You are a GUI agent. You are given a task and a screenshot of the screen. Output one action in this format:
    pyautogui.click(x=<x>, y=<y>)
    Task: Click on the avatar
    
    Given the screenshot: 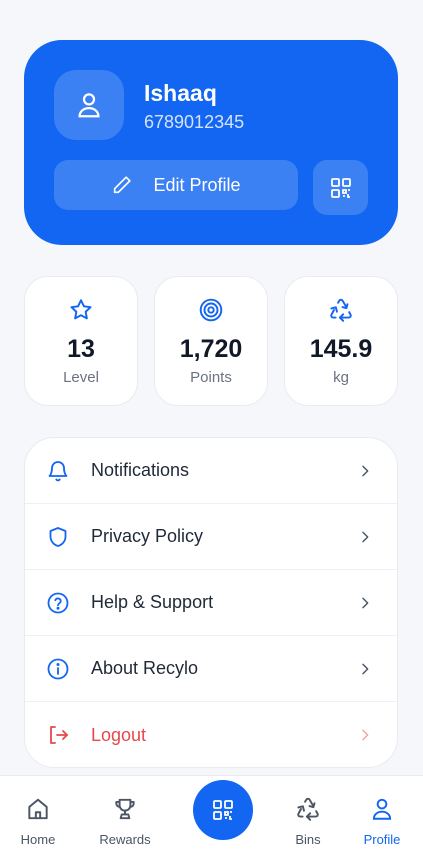 What is the action you would take?
    pyautogui.click(x=89, y=105)
    